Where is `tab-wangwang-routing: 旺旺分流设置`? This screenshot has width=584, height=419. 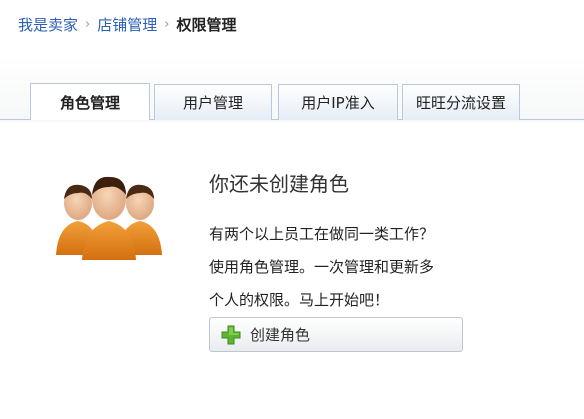
tab-wangwang-routing: 旺旺分流设置 is located at coordinates (461, 102).